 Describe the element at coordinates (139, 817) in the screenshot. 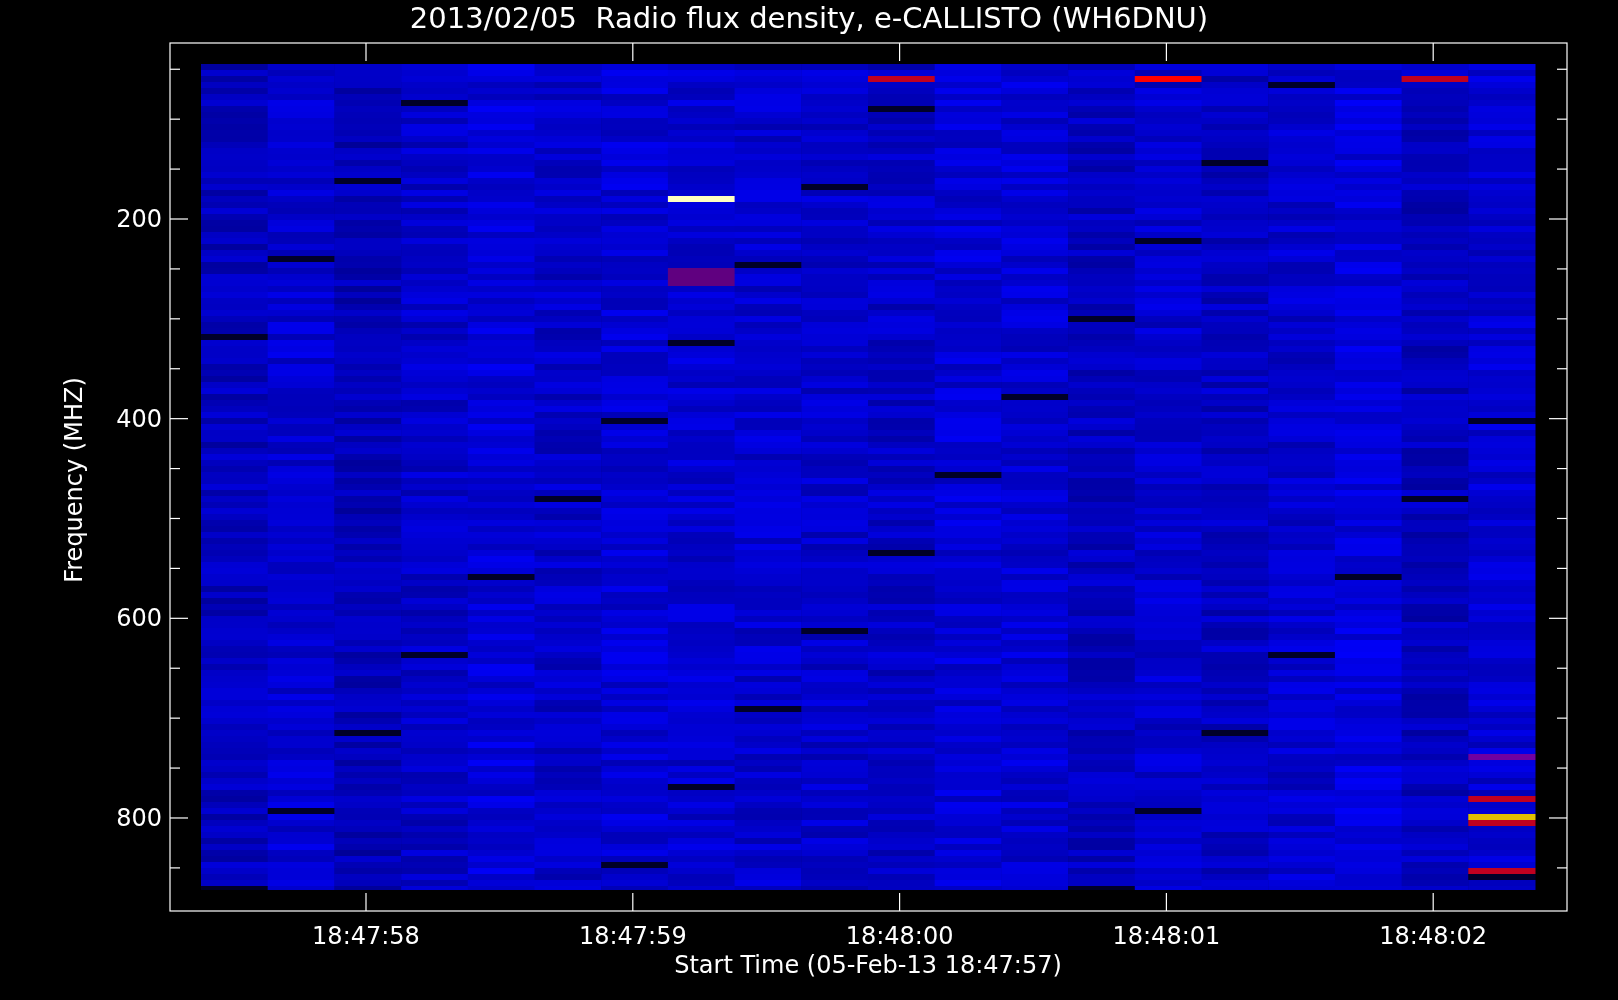

I see `y-tick-label: 800` at that location.